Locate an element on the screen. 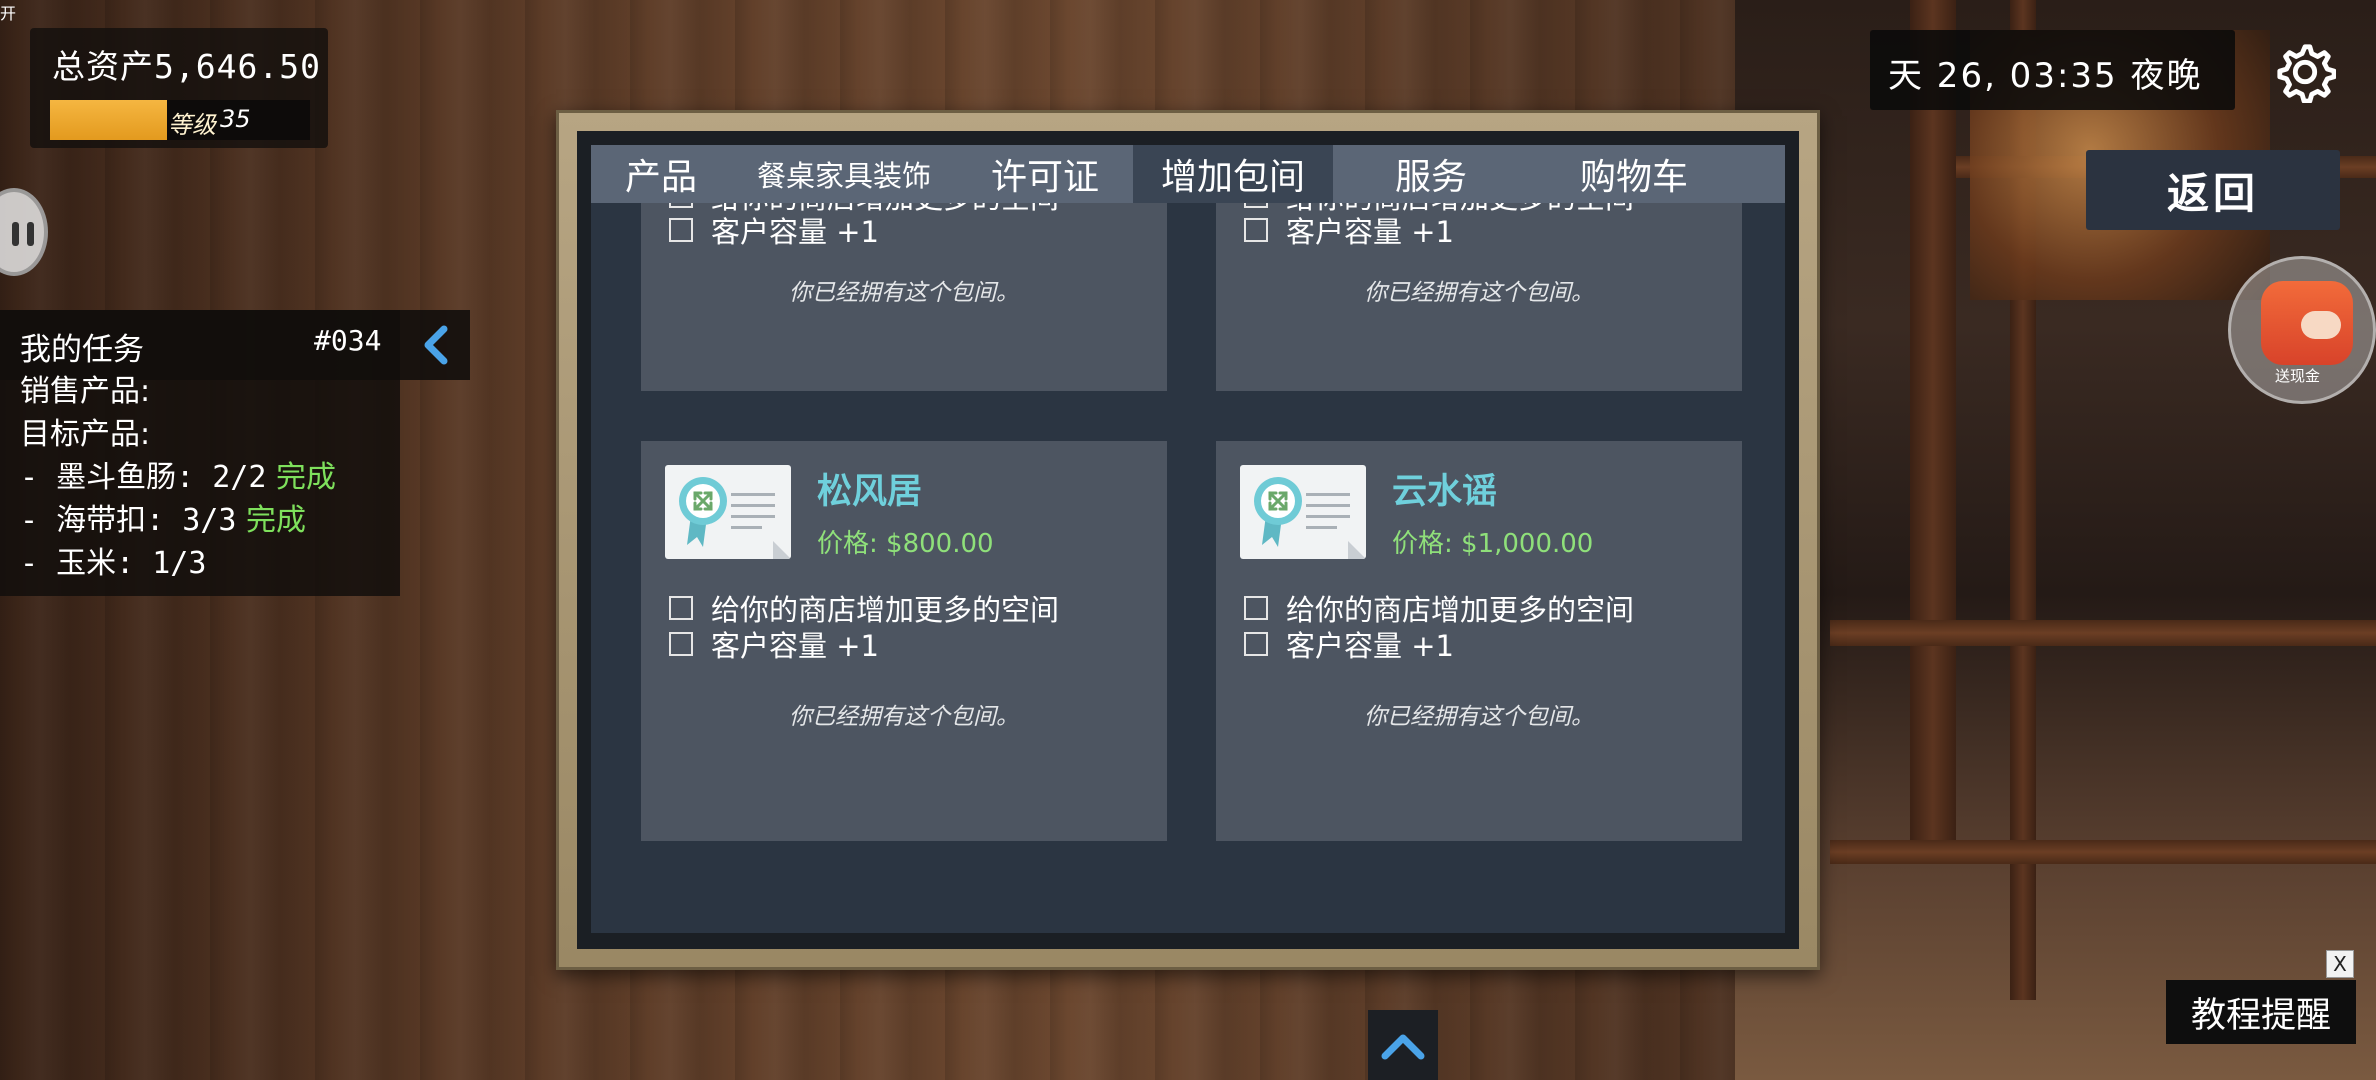 Image resolution: width=2376 pixels, height=1080 pixels. cash-bag-icon is located at coordinates (2307, 323).